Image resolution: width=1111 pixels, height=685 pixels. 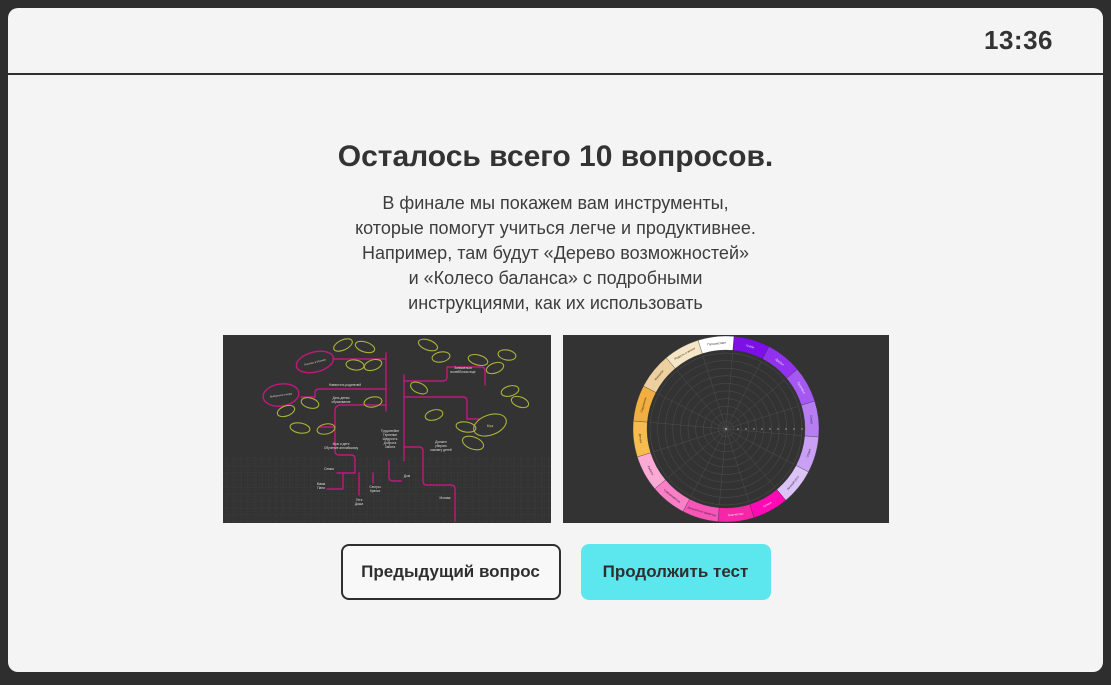 I want to click on tree-label: Семья, so click(x=329, y=469).